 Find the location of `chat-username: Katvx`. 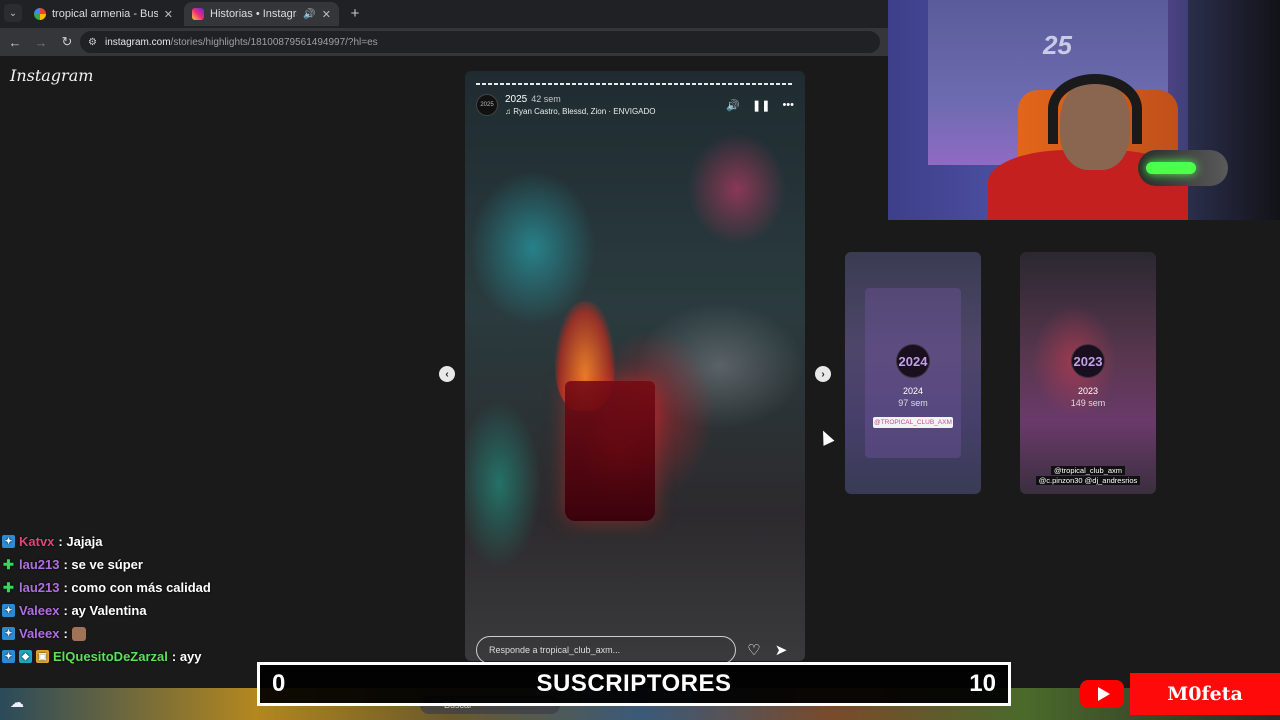

chat-username: Katvx is located at coordinates (37, 541).